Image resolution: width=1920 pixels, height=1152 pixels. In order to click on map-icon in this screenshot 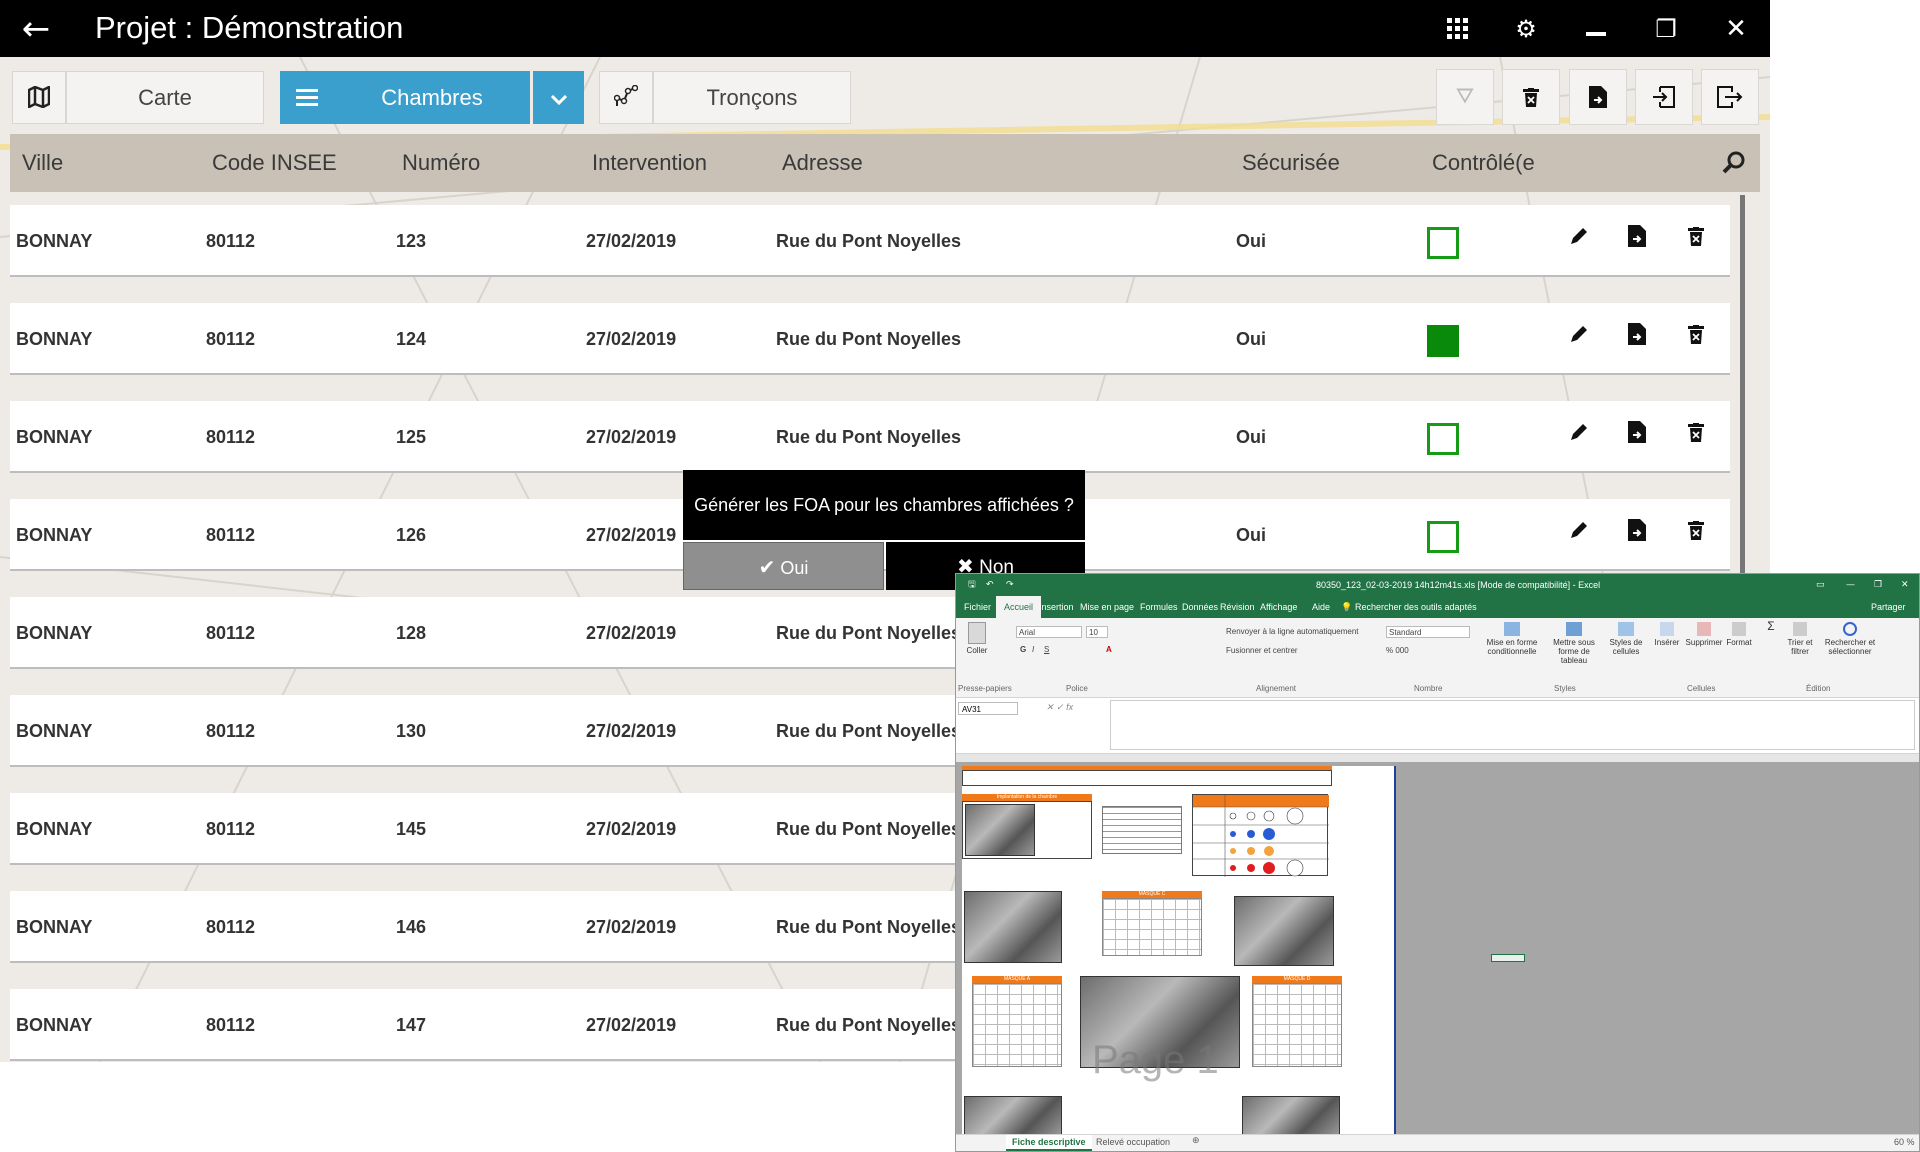, I will do `click(39, 97)`.